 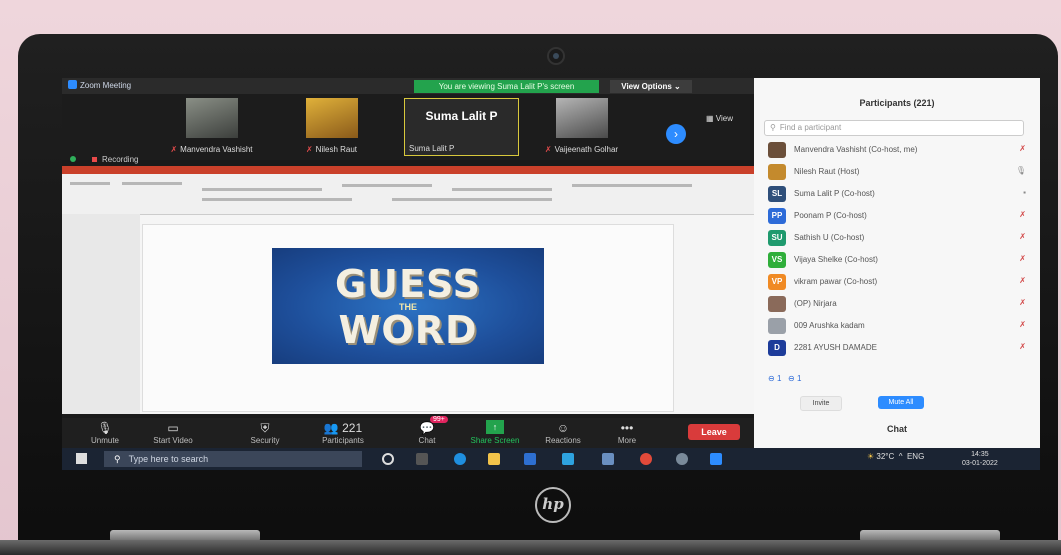 What do you see at coordinates (106, 85) in the screenshot?
I see `window-title: Zoom Meeting` at bounding box center [106, 85].